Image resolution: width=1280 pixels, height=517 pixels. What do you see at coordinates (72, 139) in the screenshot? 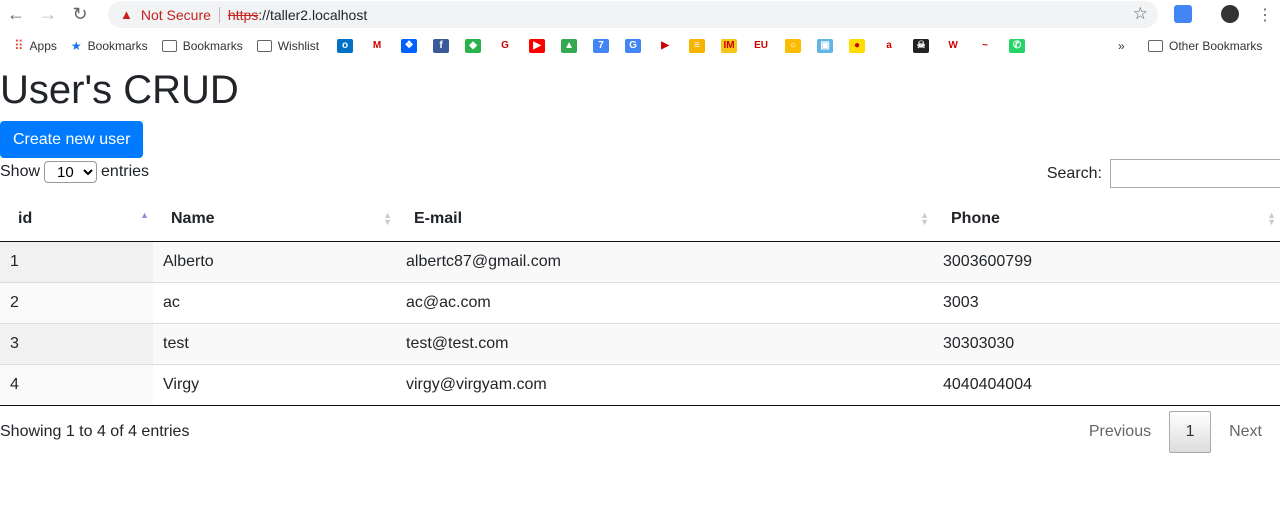
I see `create-user-button: Create new user` at bounding box center [72, 139].